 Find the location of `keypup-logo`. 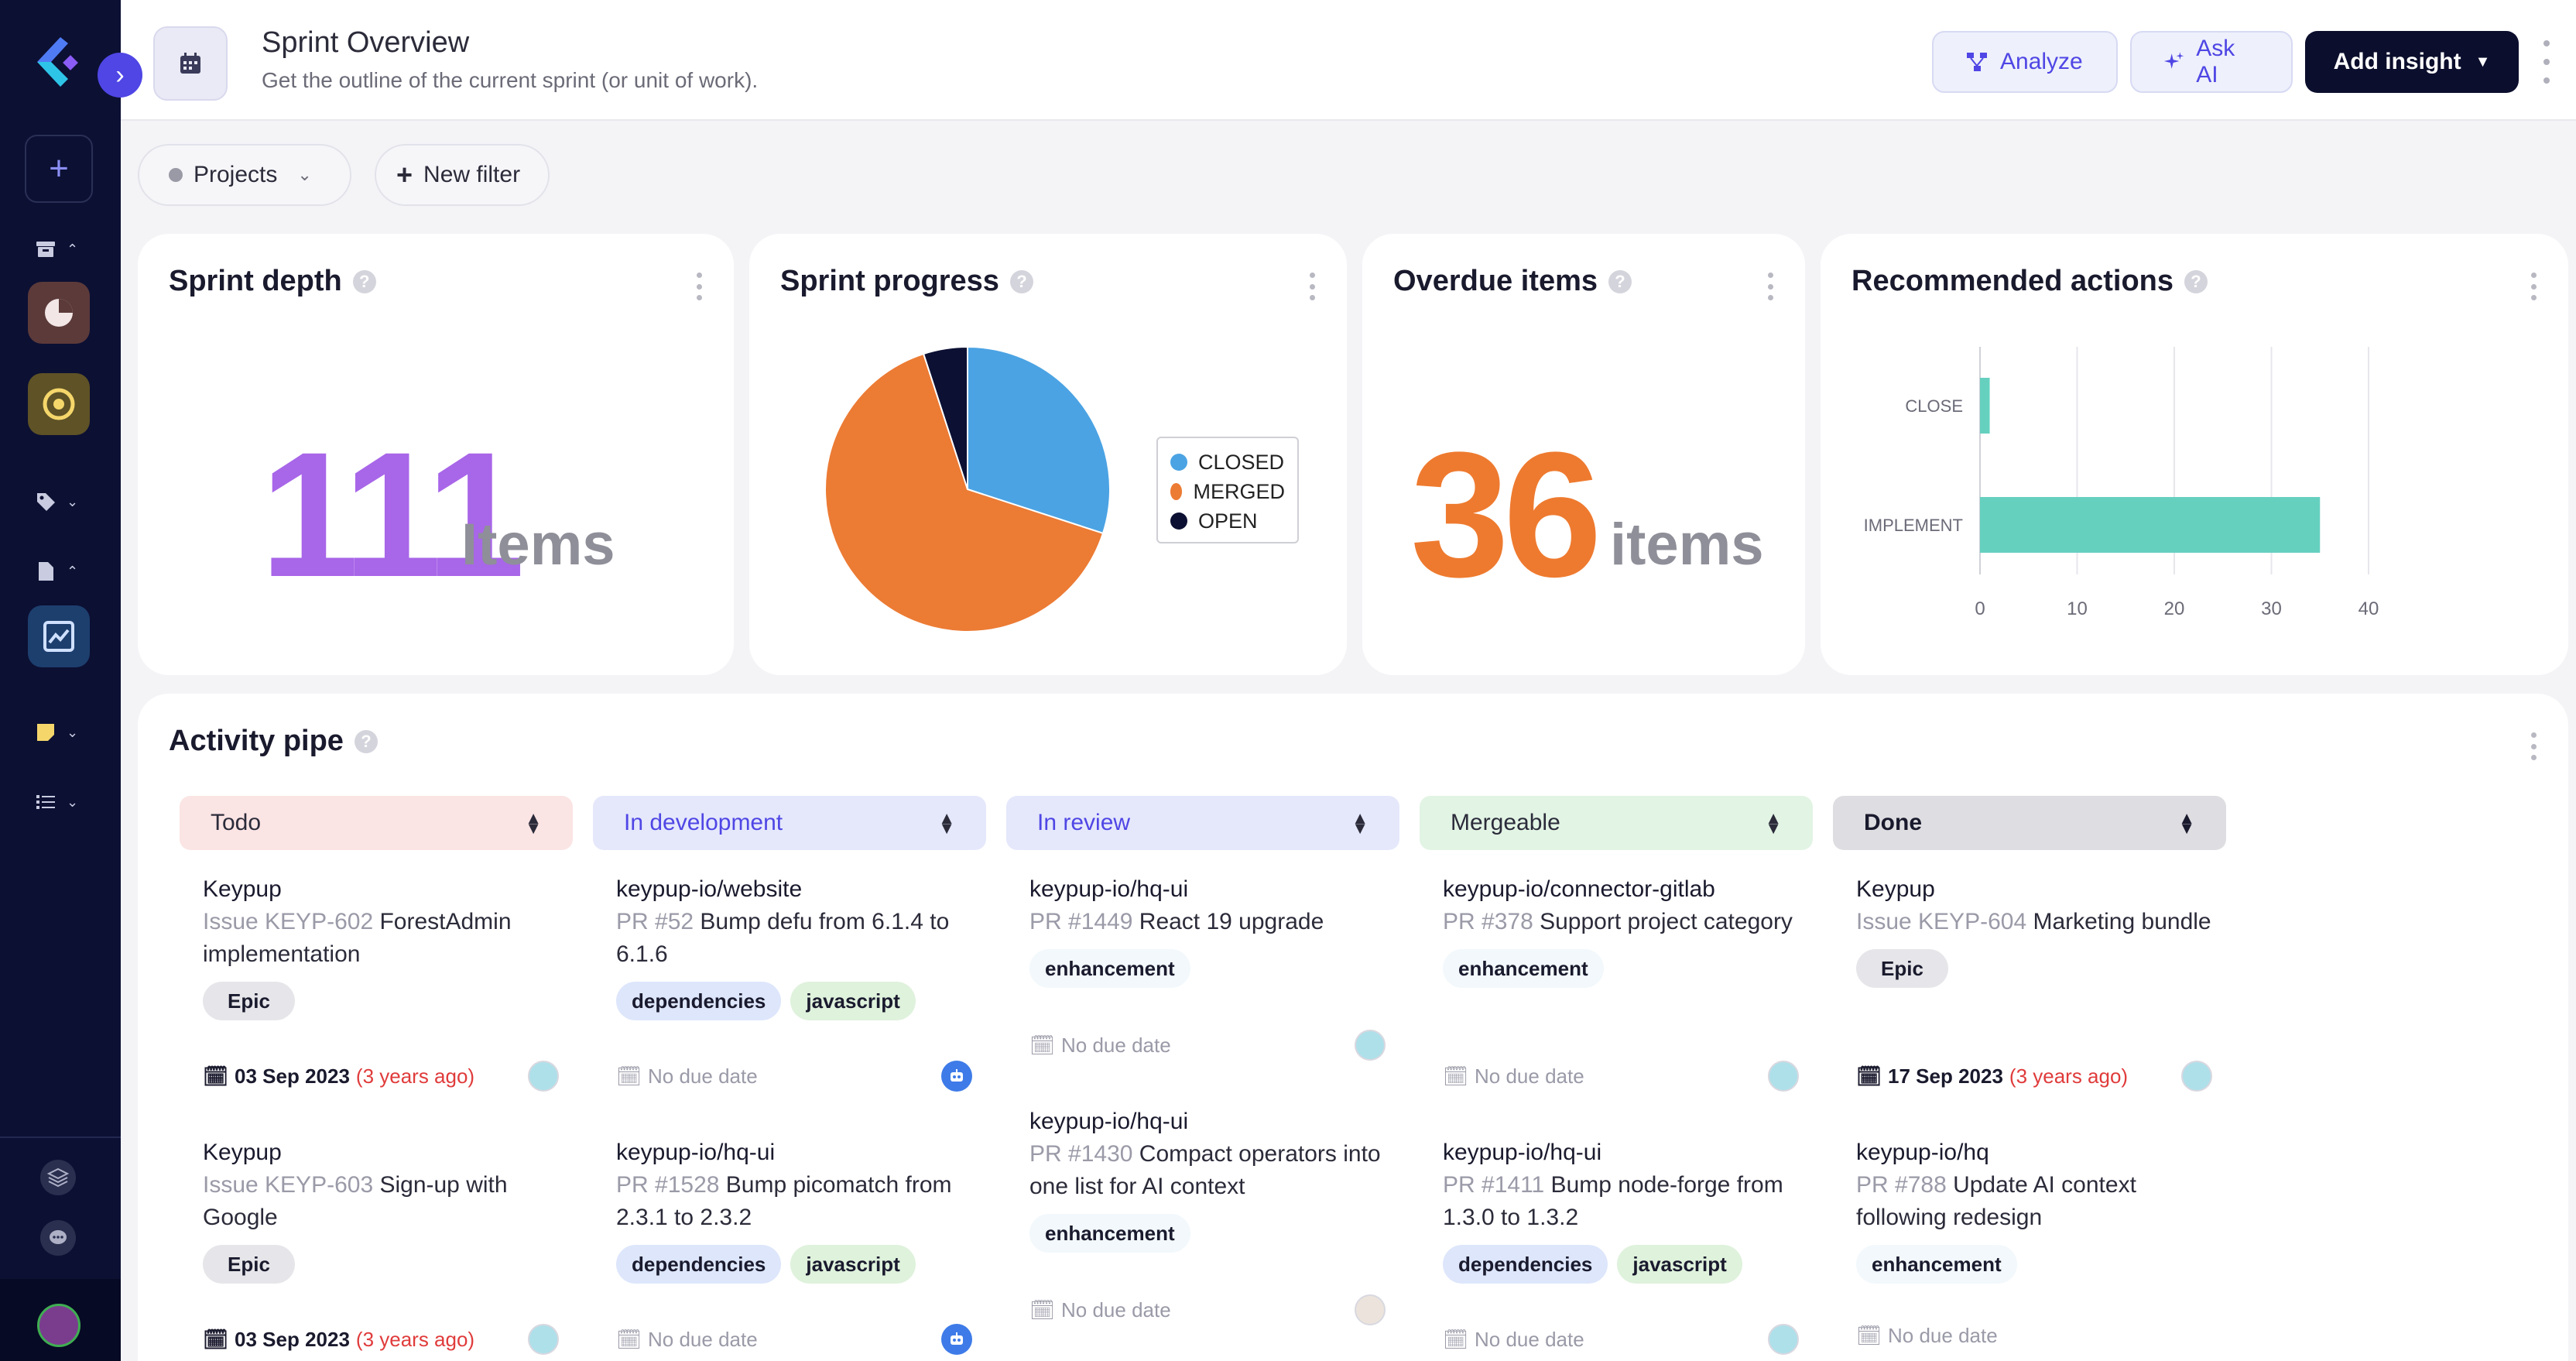

keypup-logo is located at coordinates (60, 63).